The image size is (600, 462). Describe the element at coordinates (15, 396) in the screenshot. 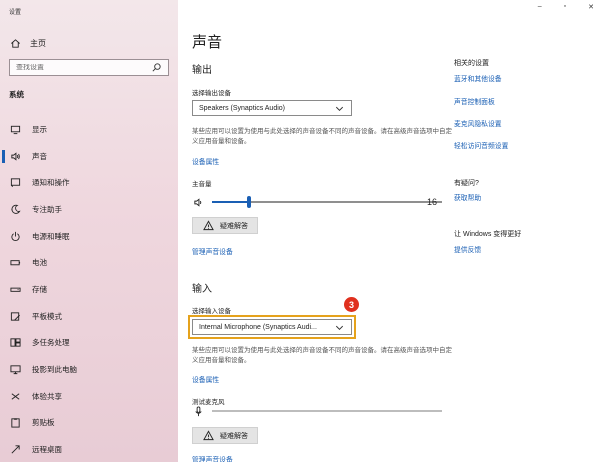

I see `share-icon` at that location.